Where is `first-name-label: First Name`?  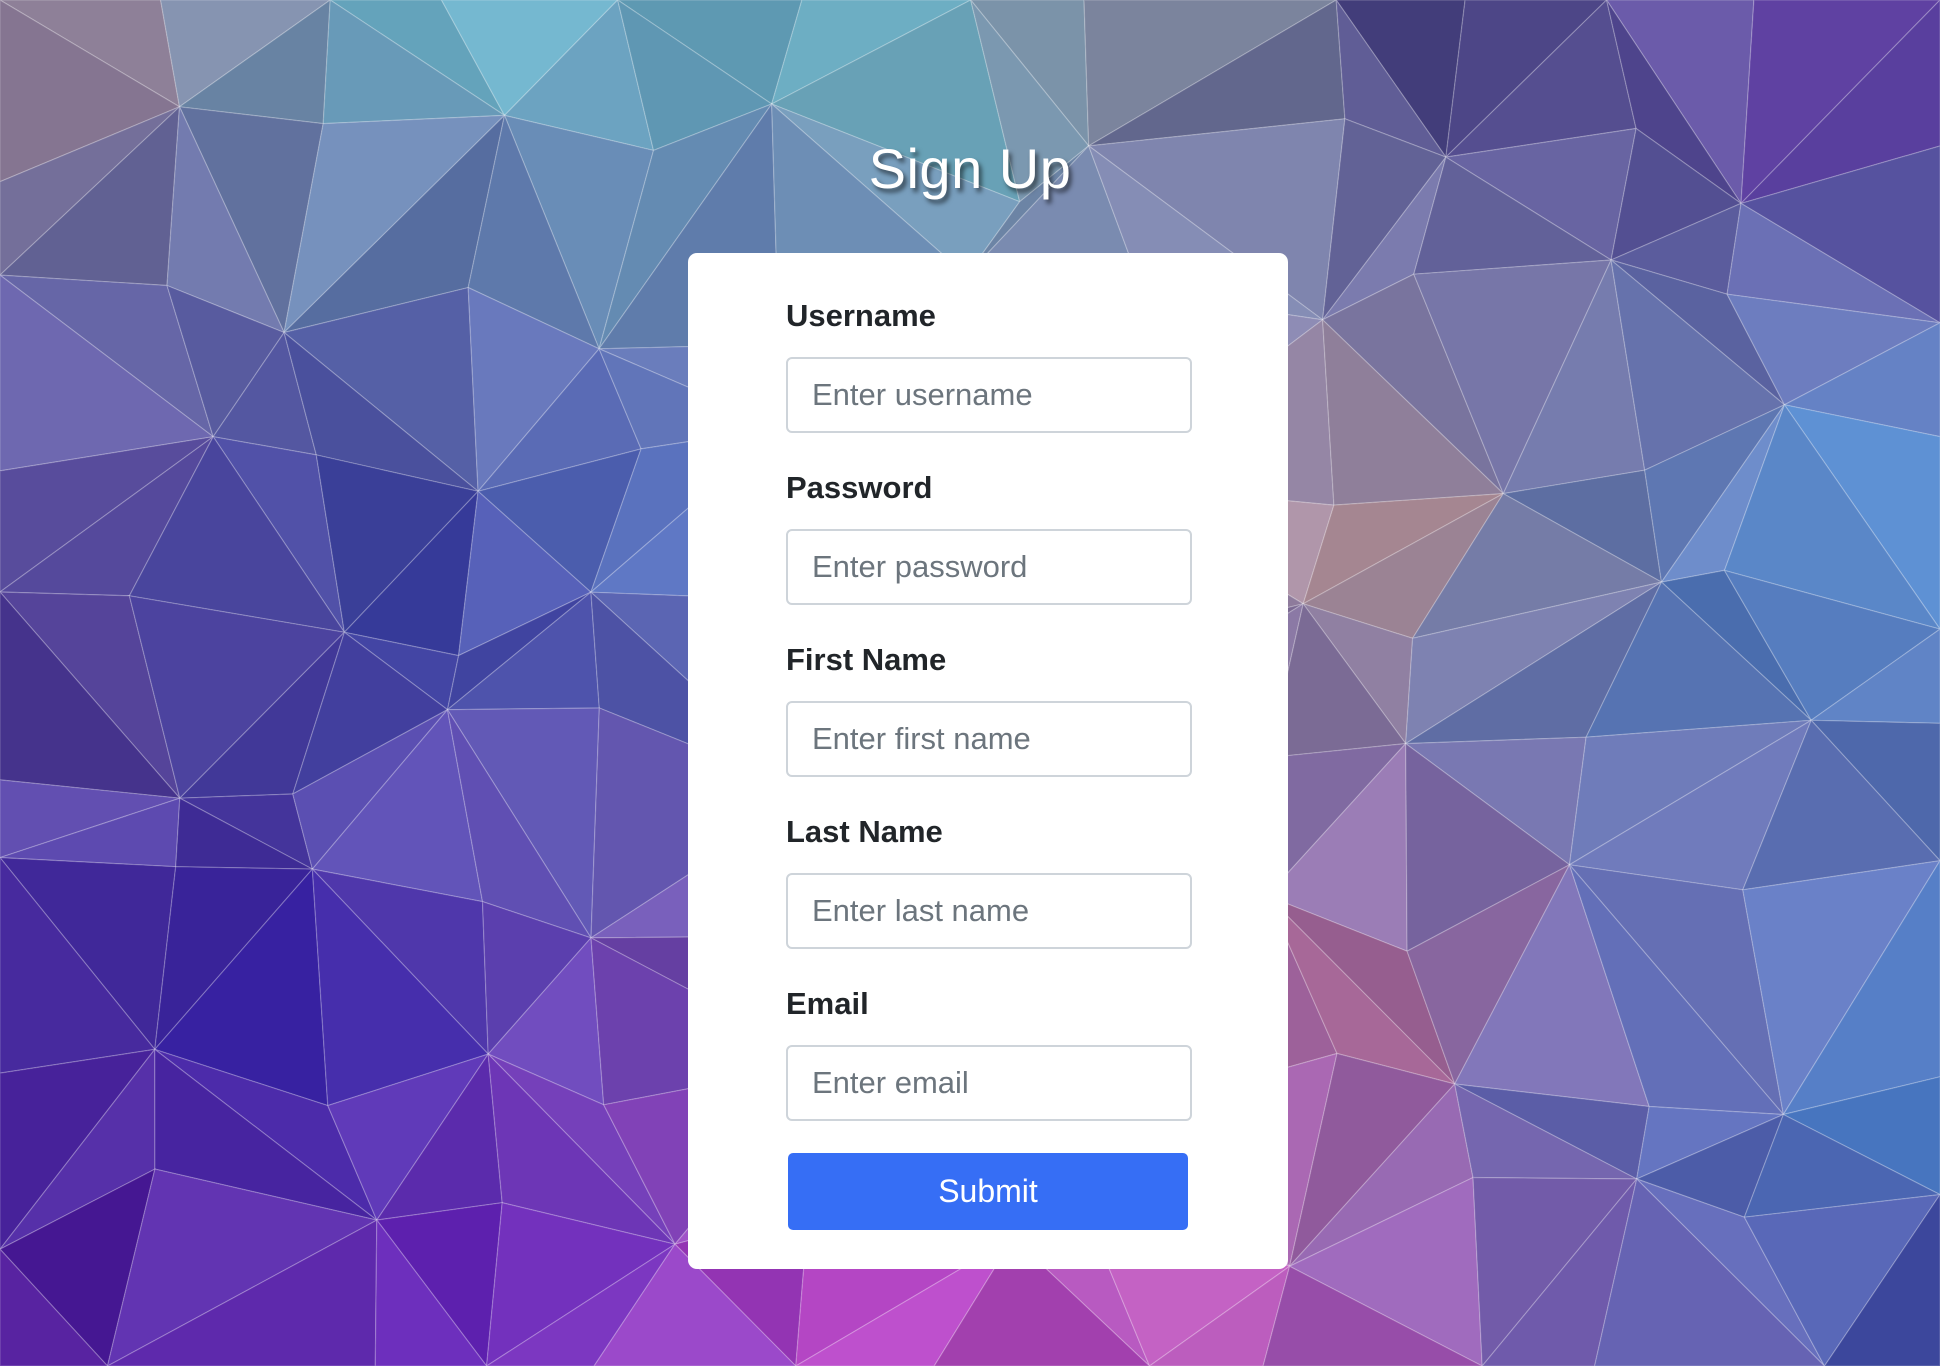 first-name-label: First Name is located at coordinates (866, 659).